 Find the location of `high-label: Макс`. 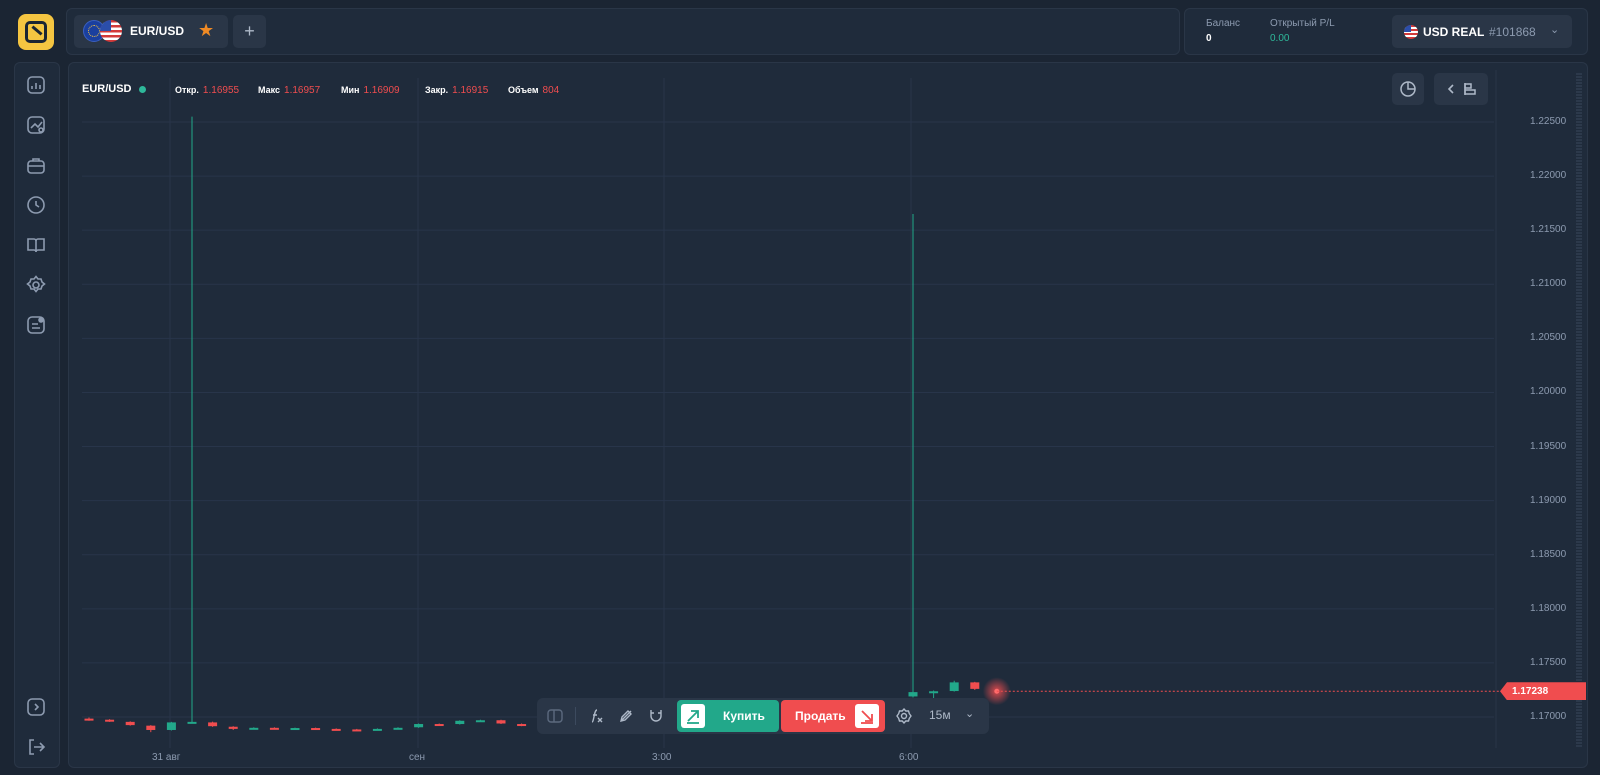

high-label: Макс is located at coordinates (269, 90).